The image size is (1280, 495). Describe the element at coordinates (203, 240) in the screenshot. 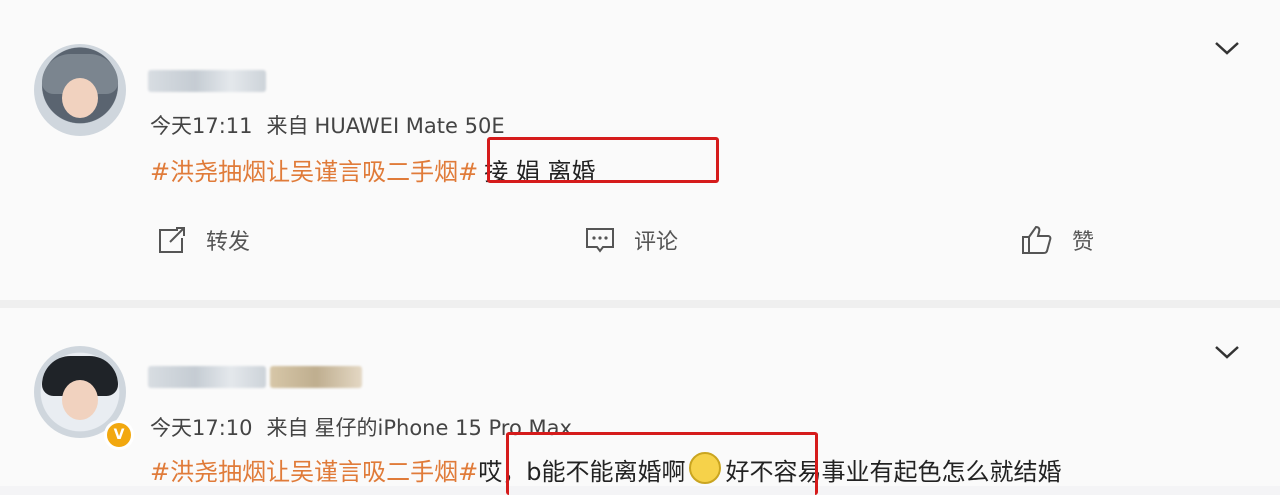

I see `repost-button: 转发` at that location.